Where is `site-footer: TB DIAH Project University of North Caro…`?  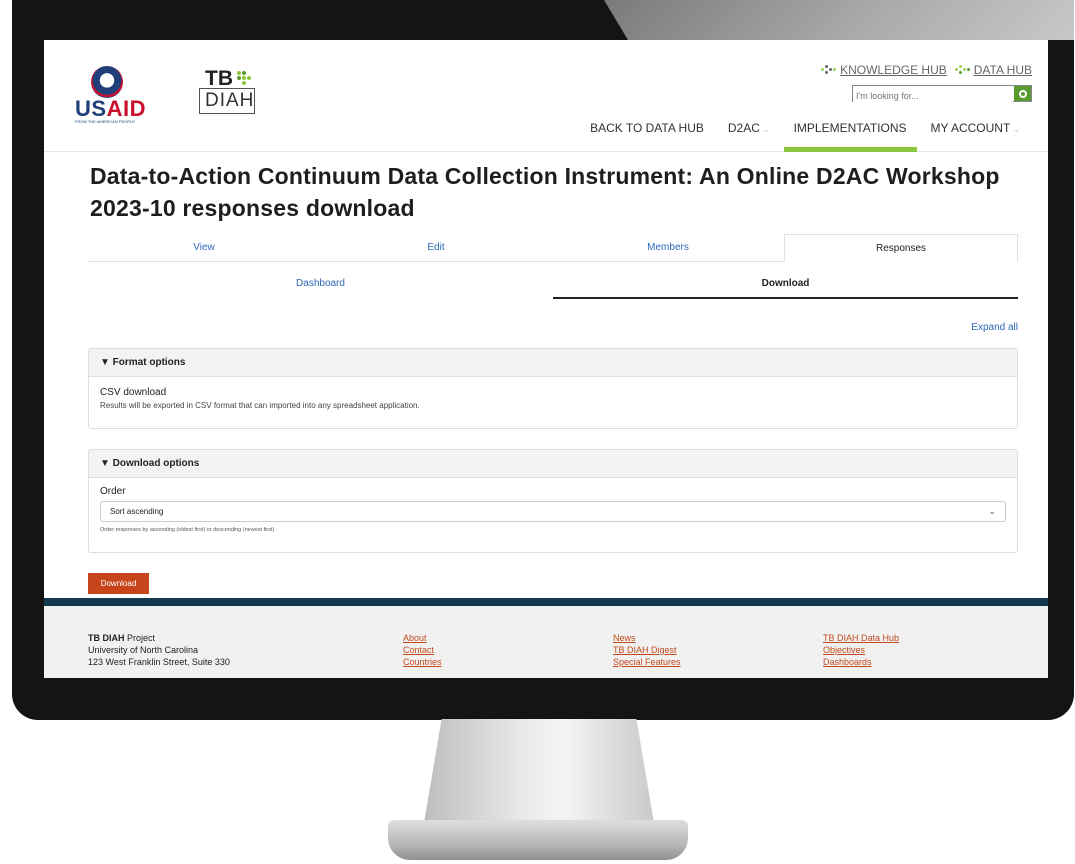
site-footer: TB DIAH Project University of North Caro… is located at coordinates (546, 642).